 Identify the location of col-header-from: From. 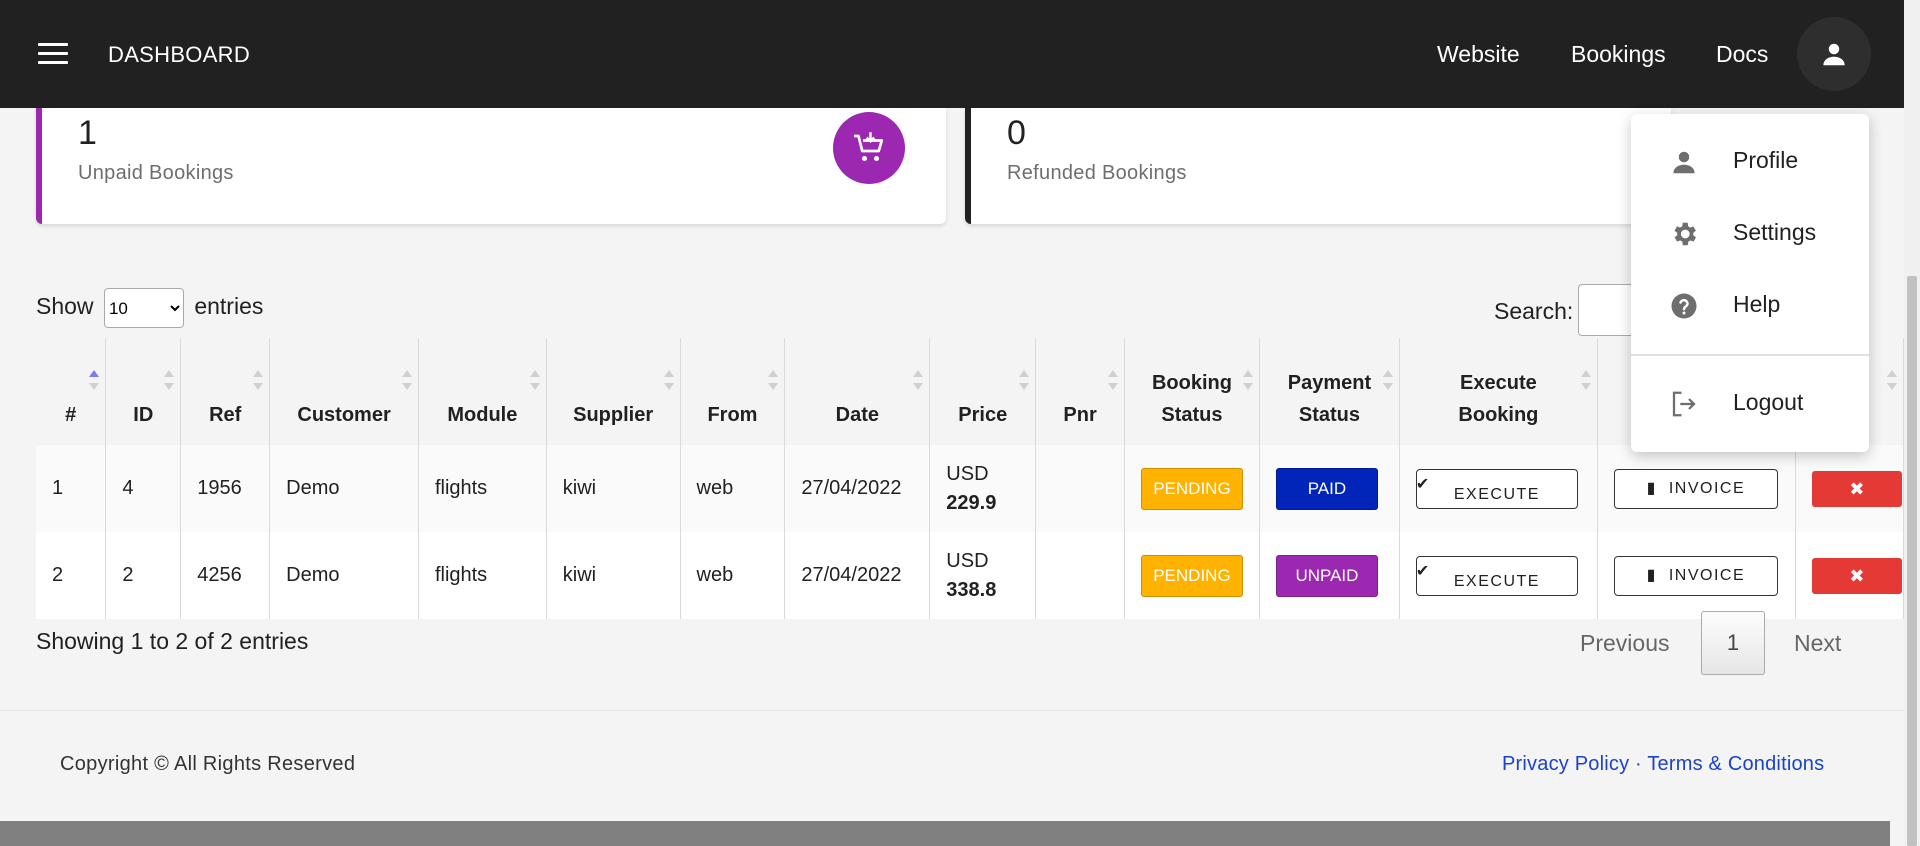
(733, 391).